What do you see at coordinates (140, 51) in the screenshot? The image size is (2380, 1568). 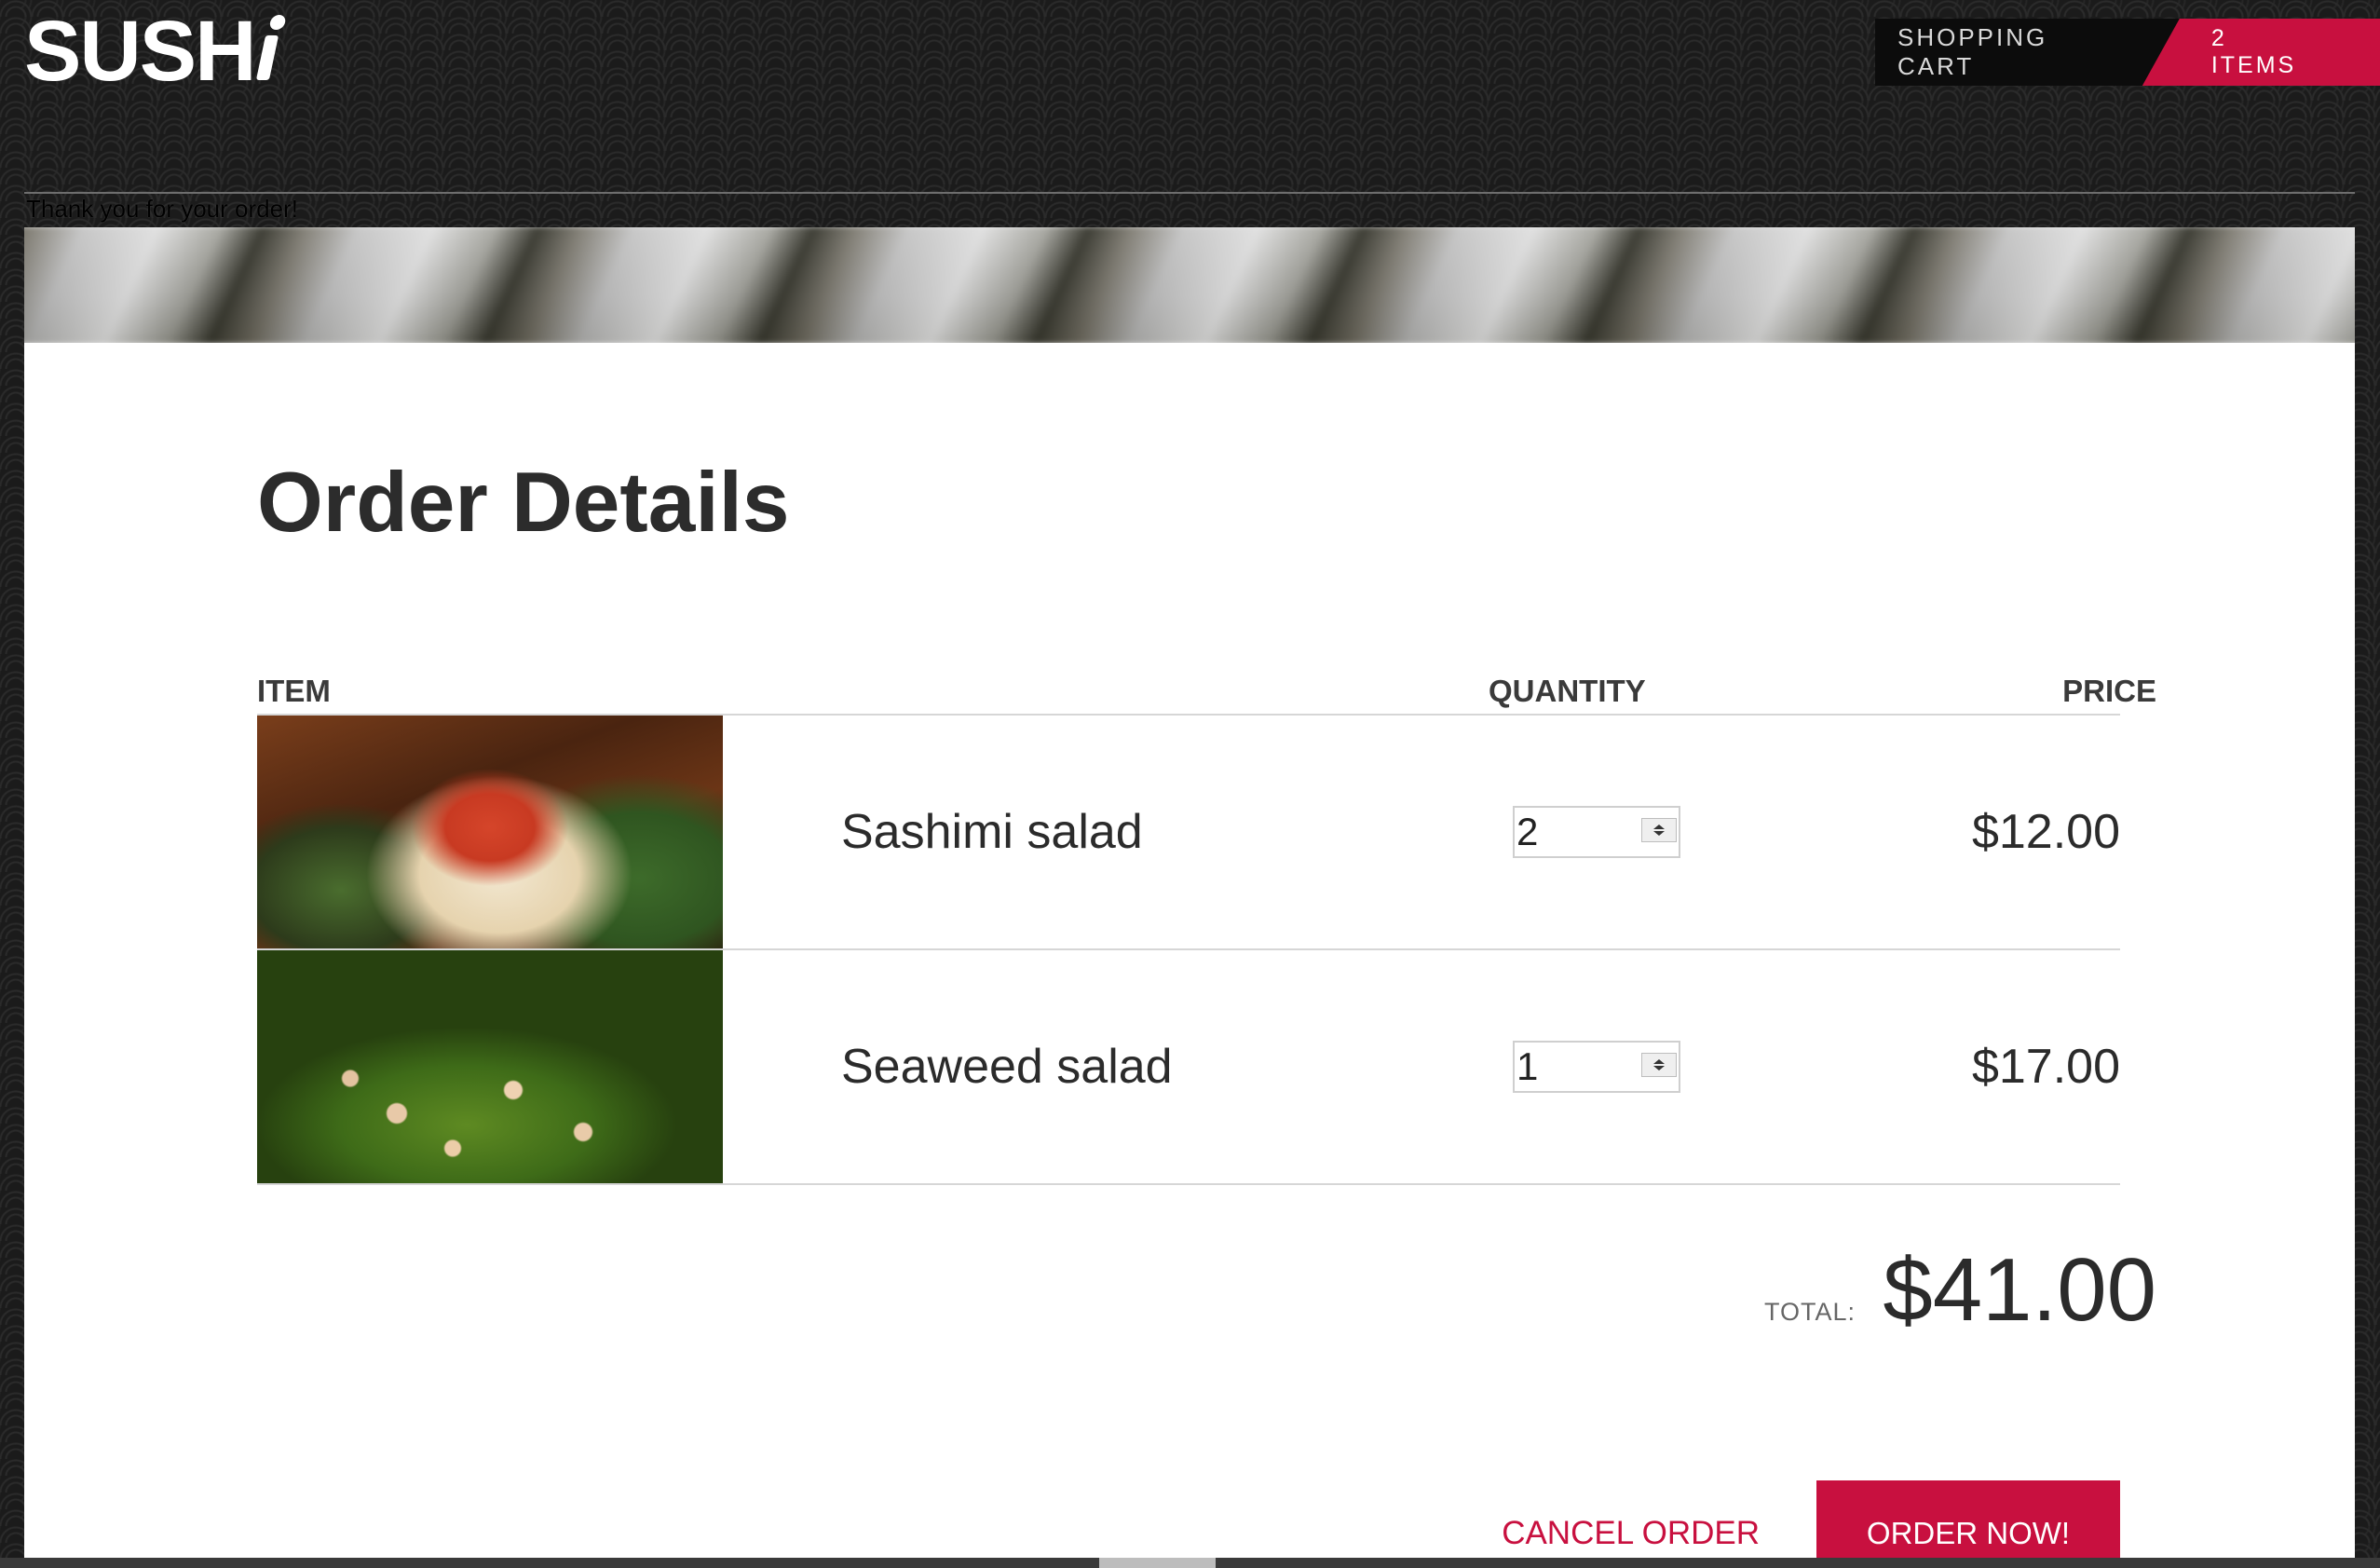 I see `logo-text: SUSH` at bounding box center [140, 51].